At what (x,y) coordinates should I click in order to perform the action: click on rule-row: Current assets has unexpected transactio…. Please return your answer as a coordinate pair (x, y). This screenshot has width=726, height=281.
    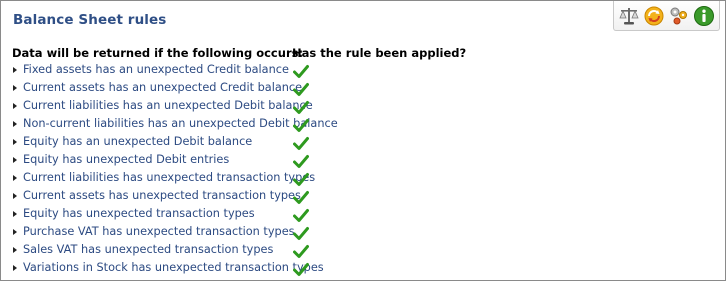
    Looking at the image, I should click on (301, 197).